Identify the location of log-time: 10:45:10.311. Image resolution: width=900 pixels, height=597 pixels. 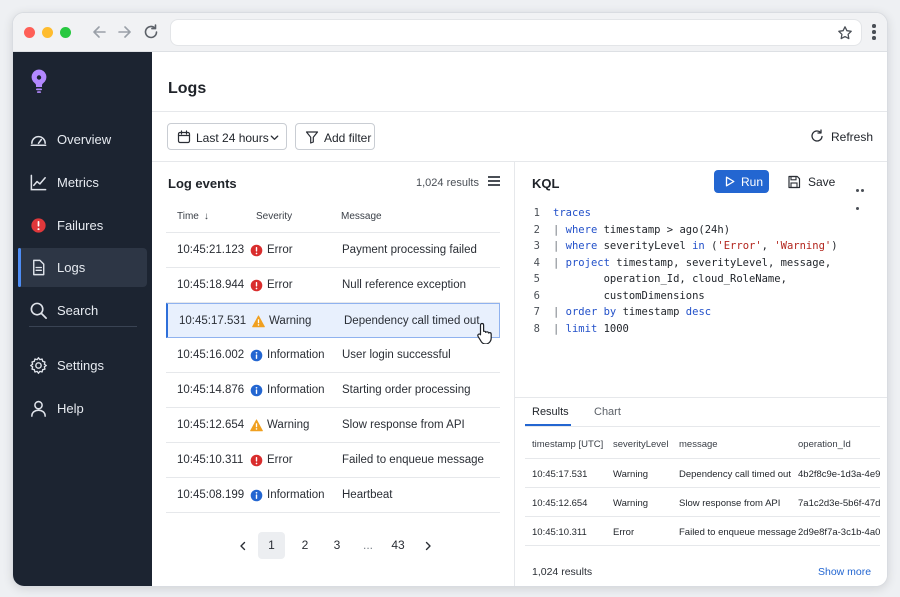
(210, 460).